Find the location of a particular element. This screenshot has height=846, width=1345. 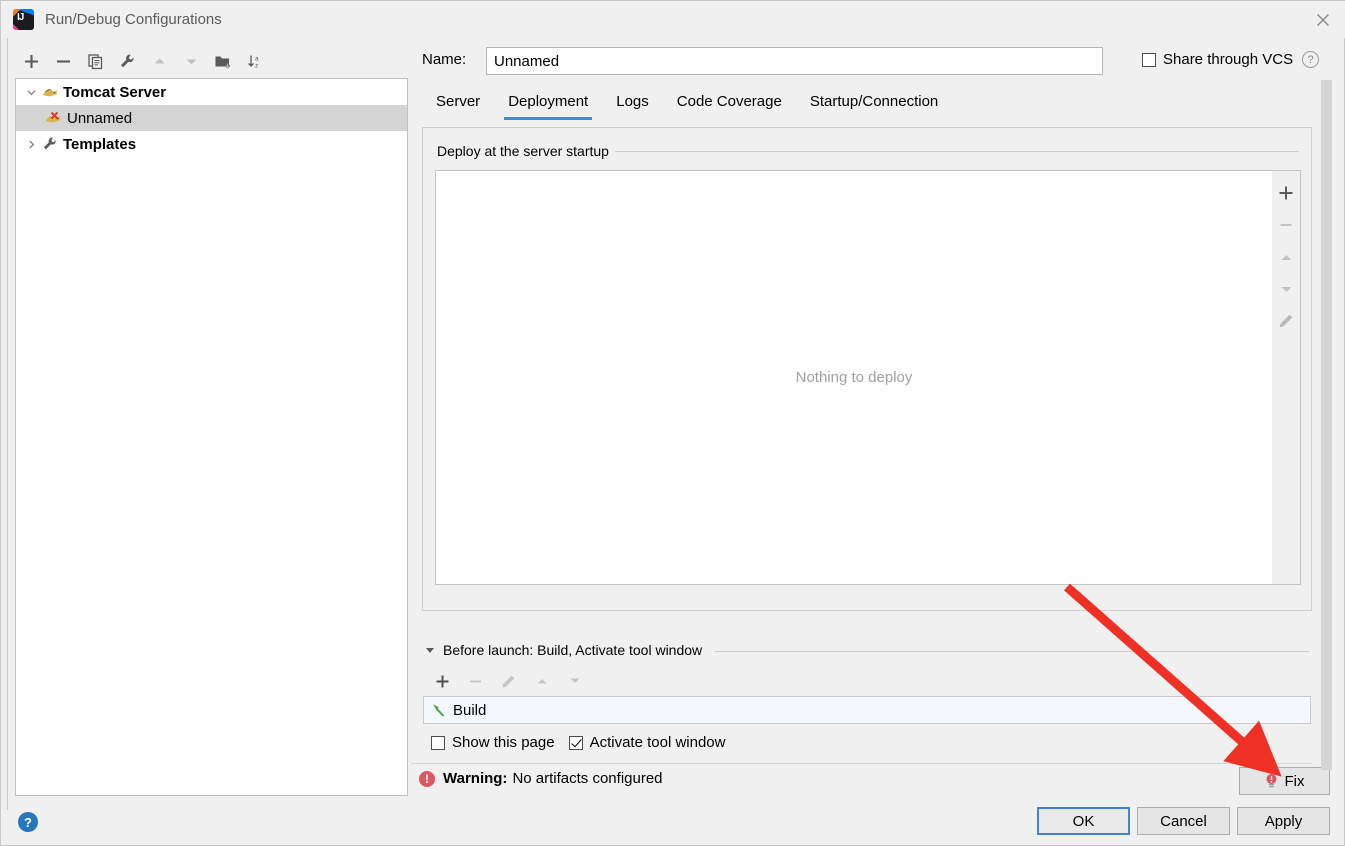

group-title-divider is located at coordinates (953, 151).